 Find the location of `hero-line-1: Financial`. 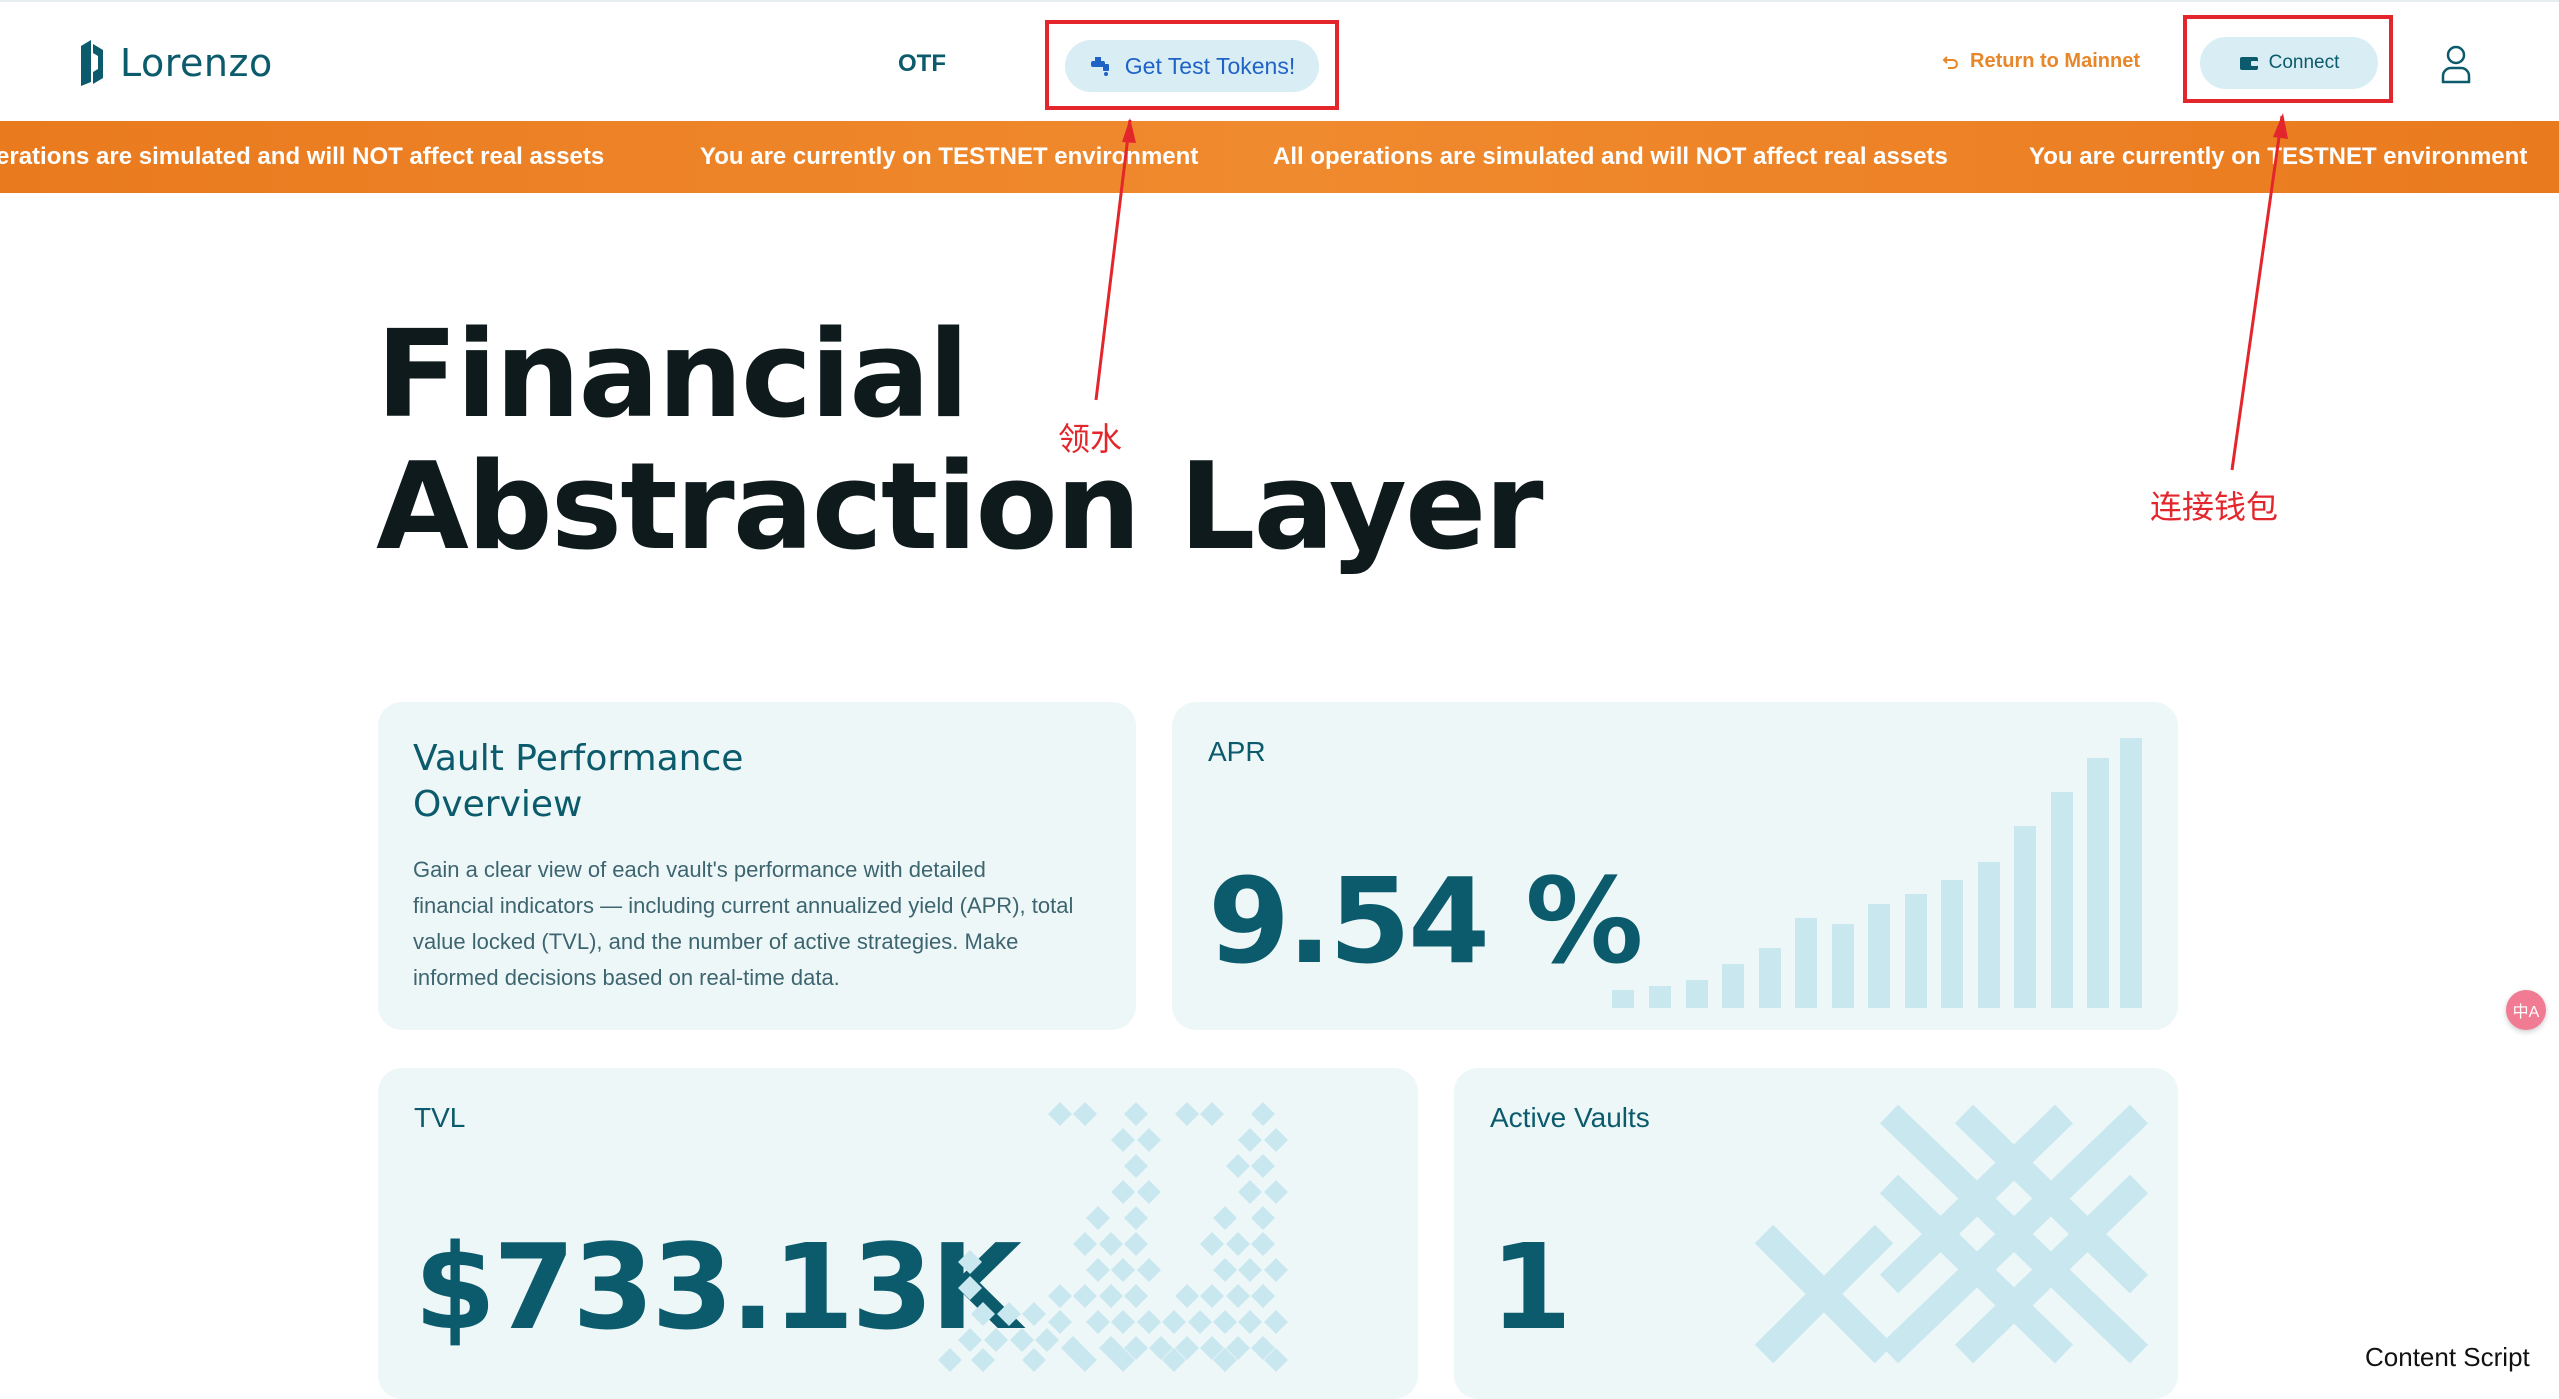

hero-line-1: Financial is located at coordinates (672, 375).